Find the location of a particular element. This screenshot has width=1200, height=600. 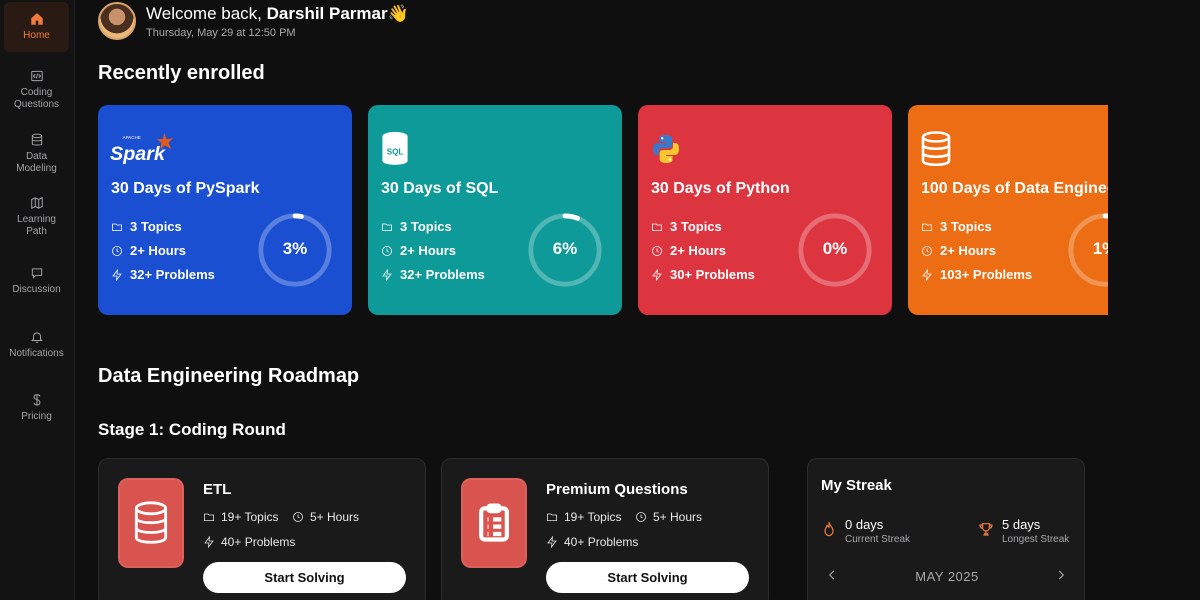

sidebar-item-data-modeling: Data Modeling is located at coordinates (36, 154).